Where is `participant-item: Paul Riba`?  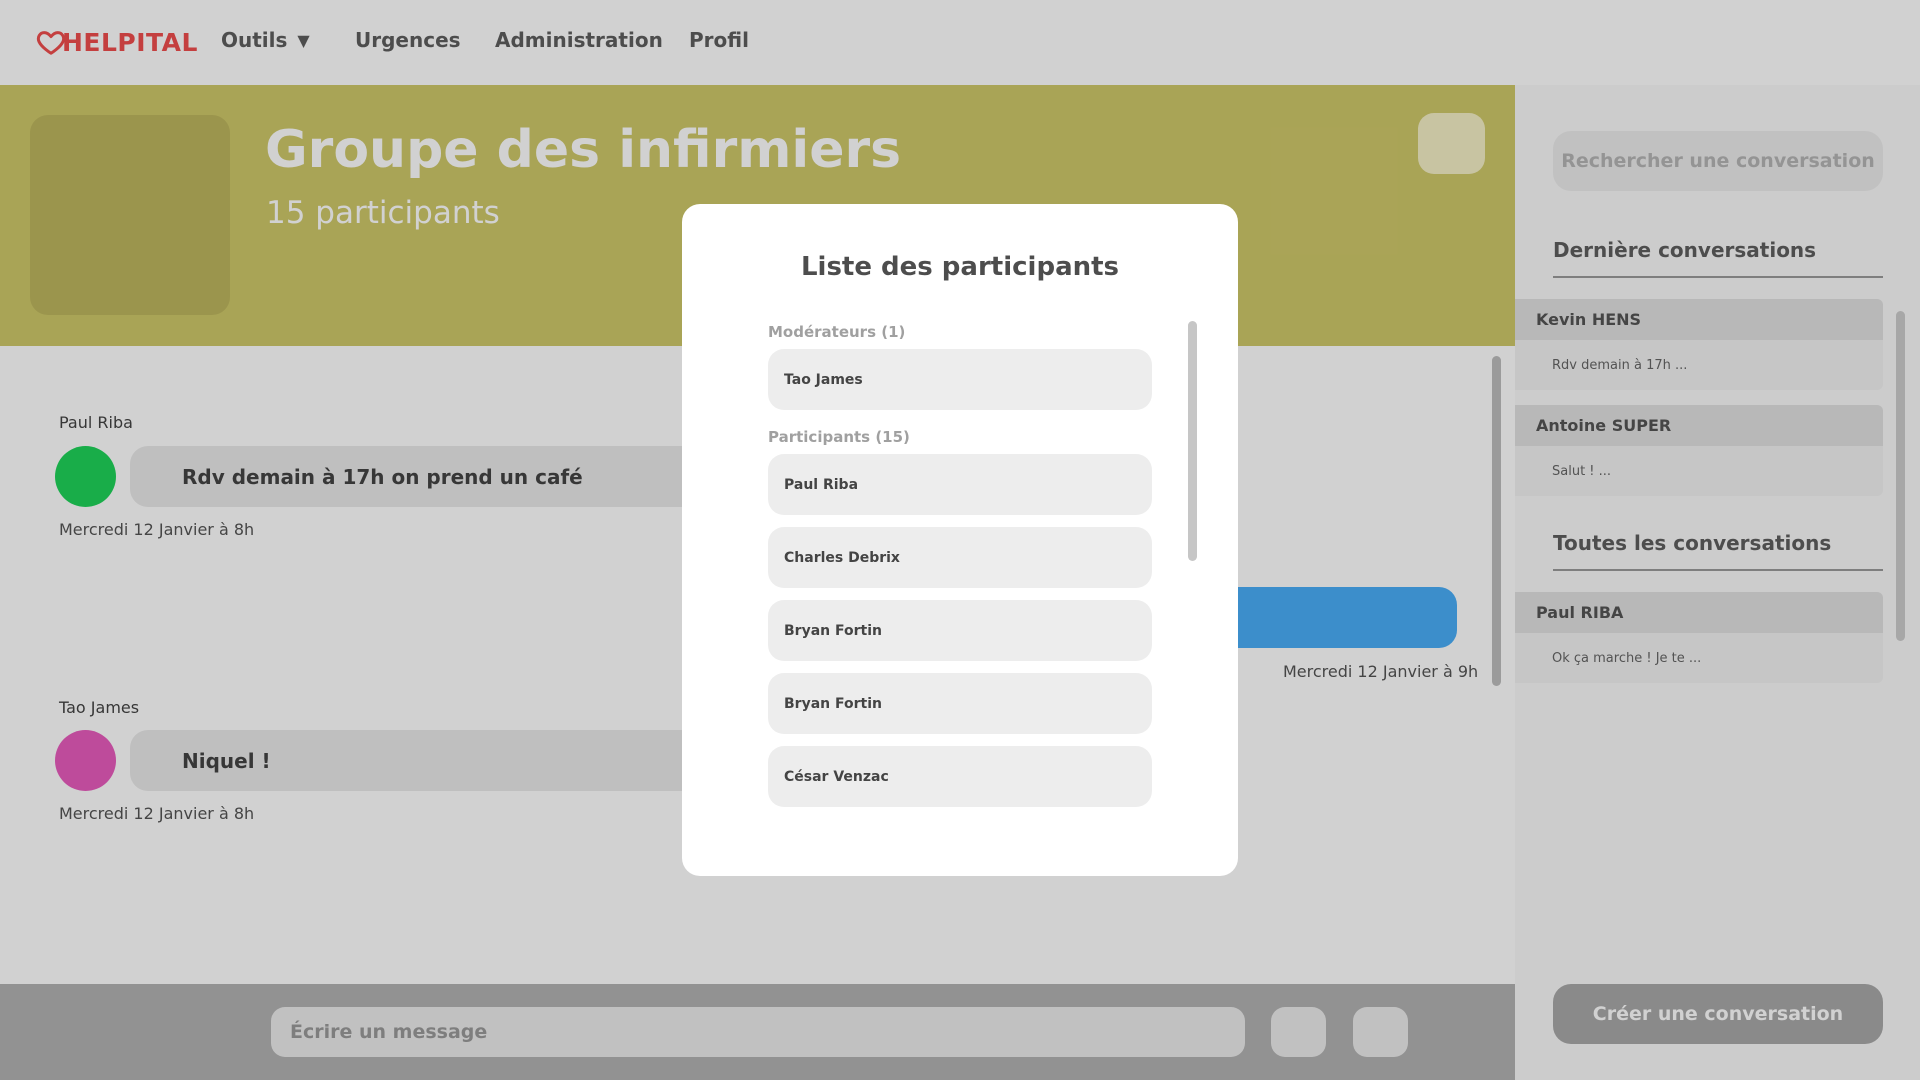
participant-item: Paul Riba is located at coordinates (960, 484).